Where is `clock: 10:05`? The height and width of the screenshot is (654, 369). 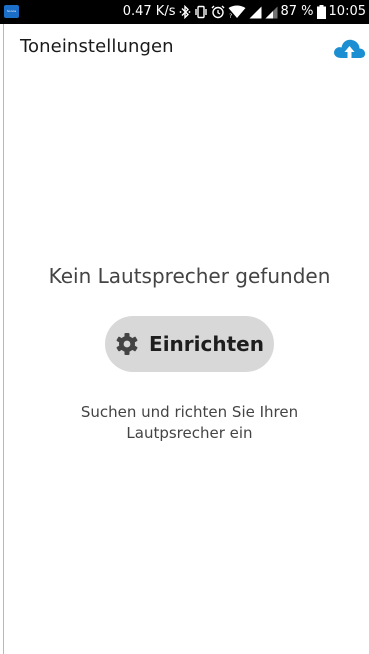 clock: 10:05 is located at coordinates (347, 11).